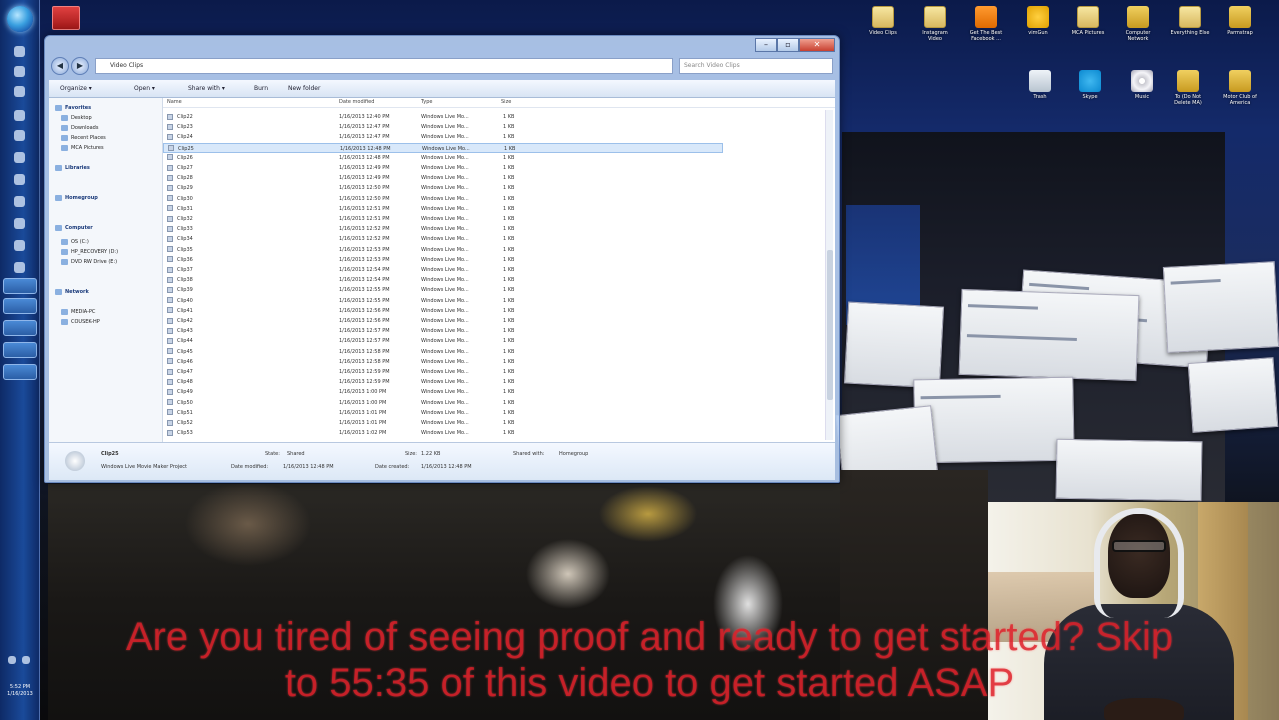 This screenshot has width=1279, height=720. Describe the element at coordinates (830, 325) in the screenshot. I see `scrollbar-thumb` at that location.